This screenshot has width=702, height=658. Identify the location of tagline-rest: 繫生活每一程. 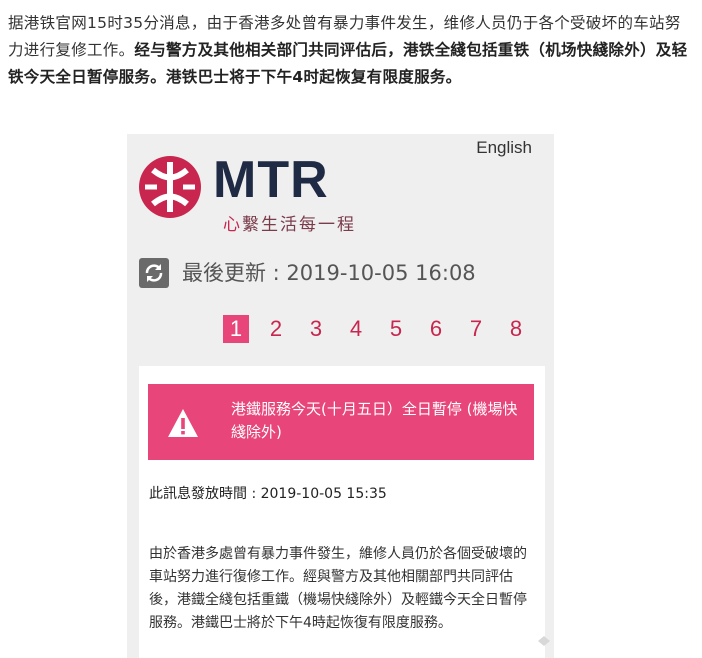
(299, 225).